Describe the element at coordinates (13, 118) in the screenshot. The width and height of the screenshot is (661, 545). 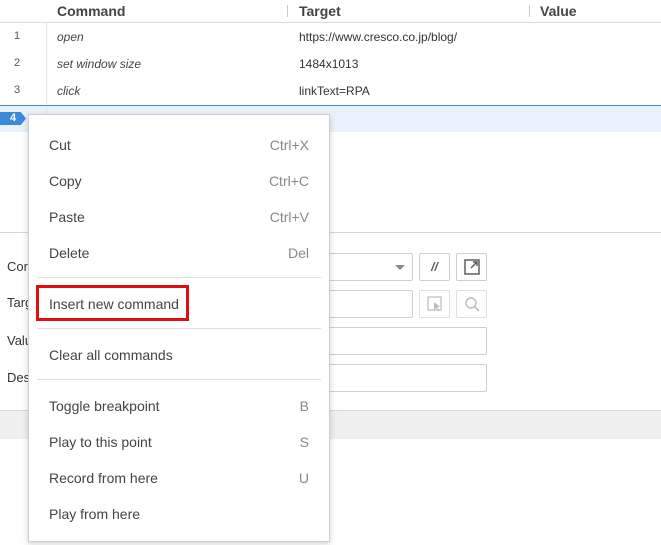
I see `row-number-badge: 4` at that location.